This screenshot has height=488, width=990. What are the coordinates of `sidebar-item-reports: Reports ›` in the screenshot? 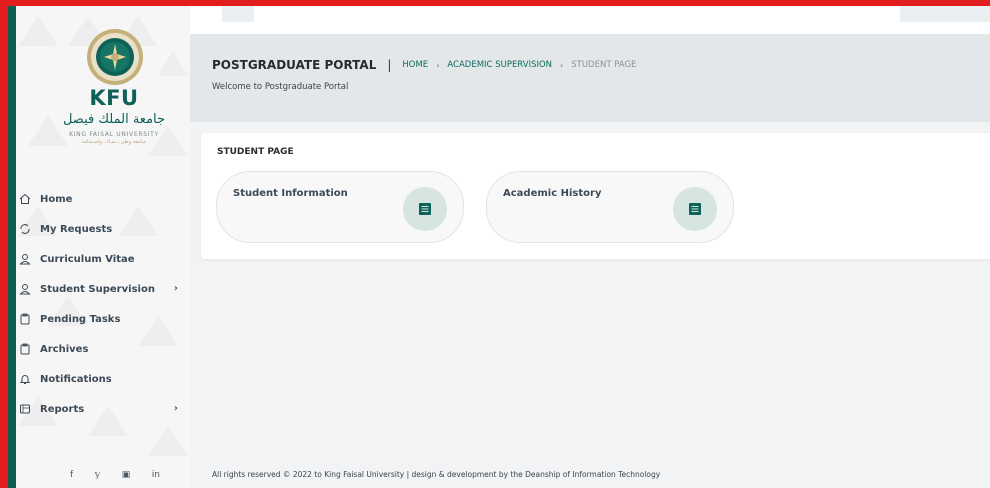 It's located at (103, 409).